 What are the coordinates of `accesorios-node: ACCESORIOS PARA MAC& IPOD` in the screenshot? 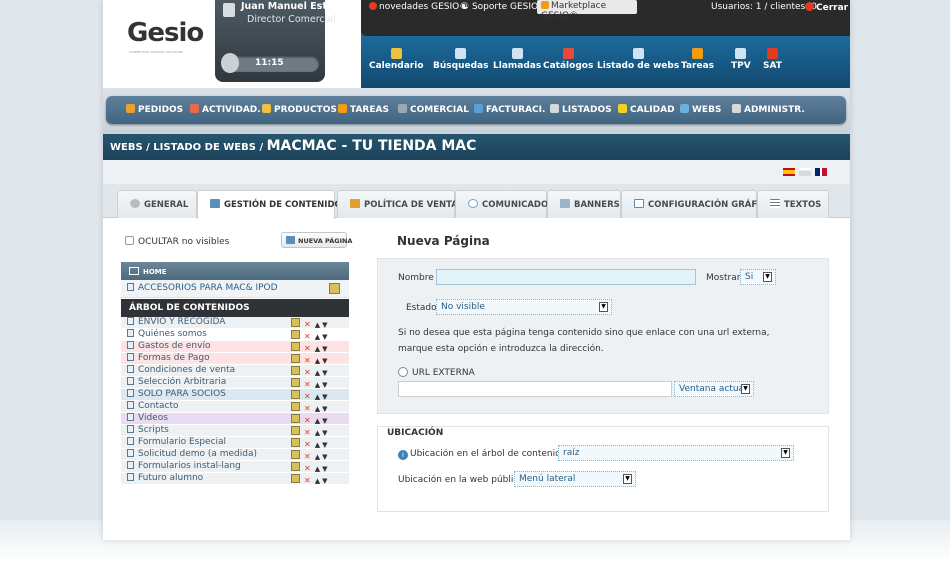 It's located at (235, 289).